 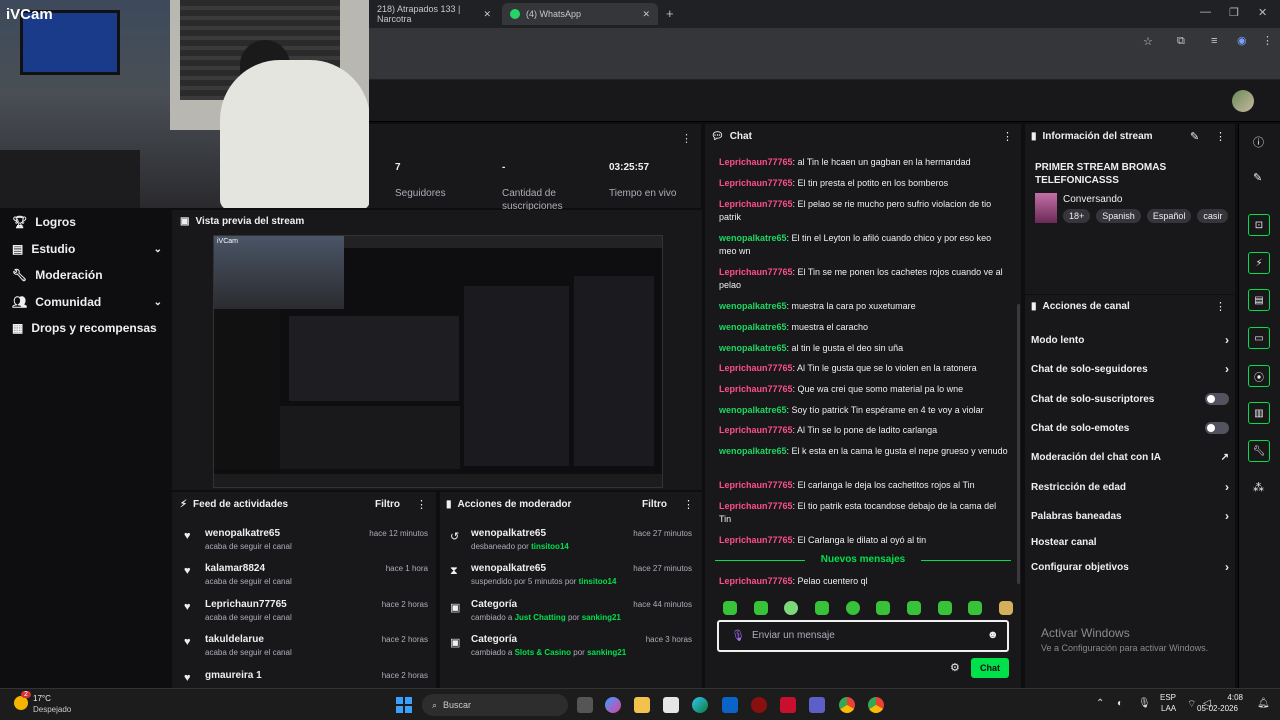 I want to click on entry-name: kalamar8824, so click(x=235, y=568).